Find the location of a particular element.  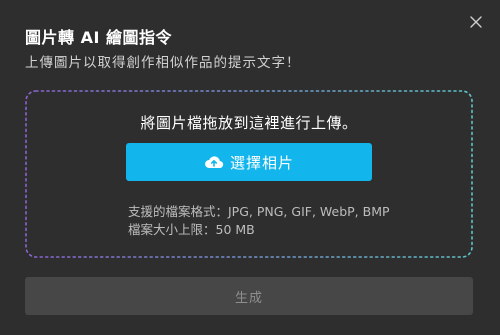

choose-photo-label: 選擇相片 is located at coordinates (261, 162).